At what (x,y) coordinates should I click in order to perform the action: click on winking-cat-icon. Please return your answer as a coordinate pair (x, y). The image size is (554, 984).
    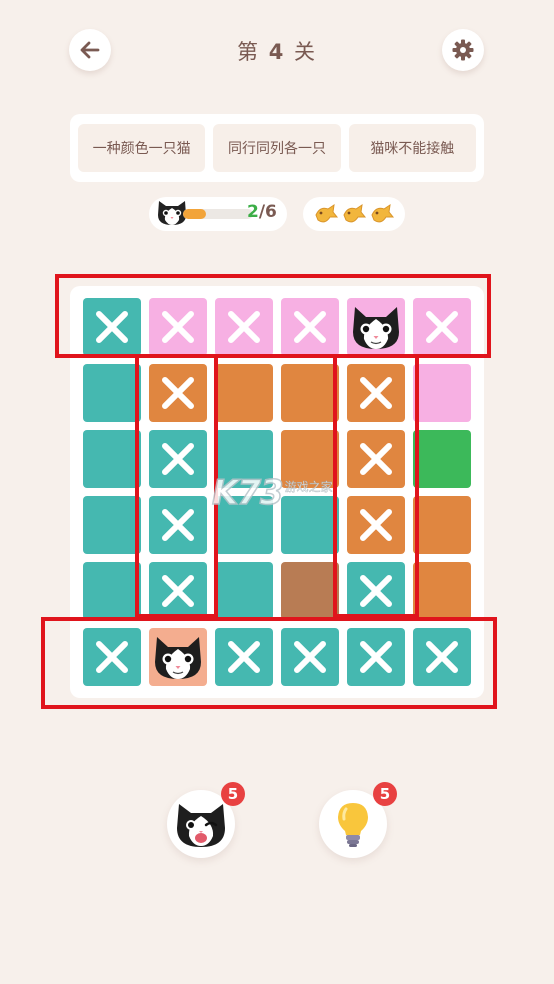
    Looking at the image, I should click on (201, 825).